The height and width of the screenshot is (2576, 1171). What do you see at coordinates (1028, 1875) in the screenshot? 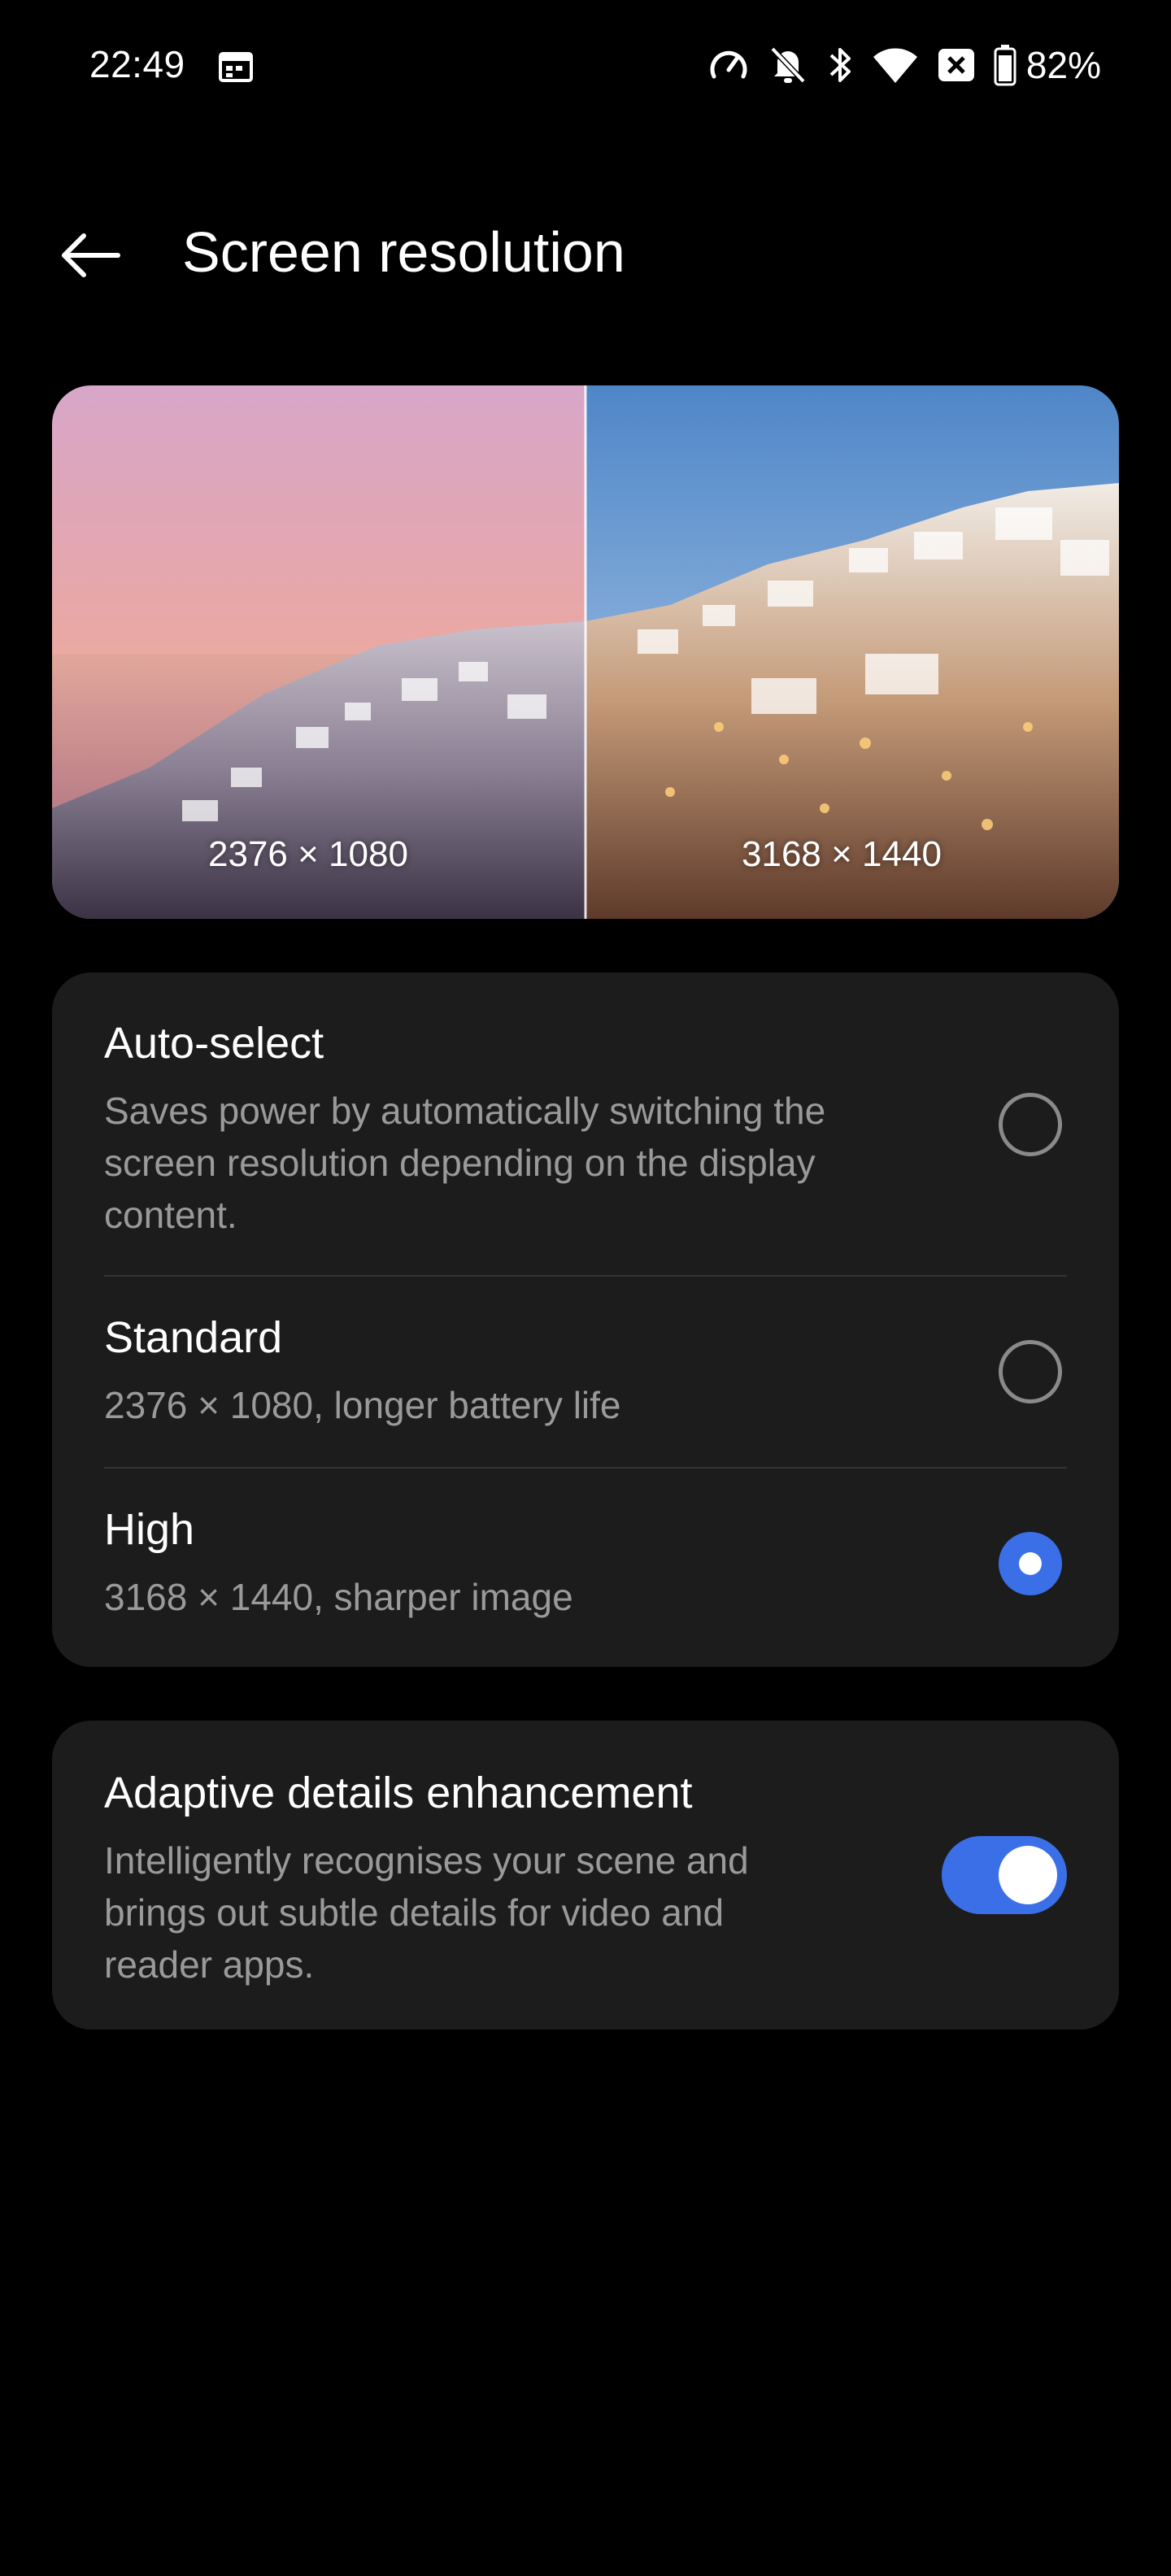
I see `toggle-knob` at bounding box center [1028, 1875].